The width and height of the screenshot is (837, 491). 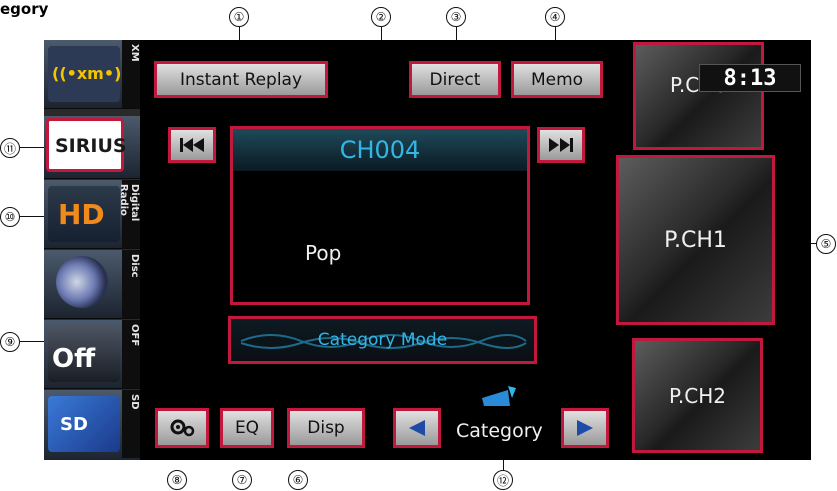 I want to click on callout-6: ⑥, so click(x=298, y=480).